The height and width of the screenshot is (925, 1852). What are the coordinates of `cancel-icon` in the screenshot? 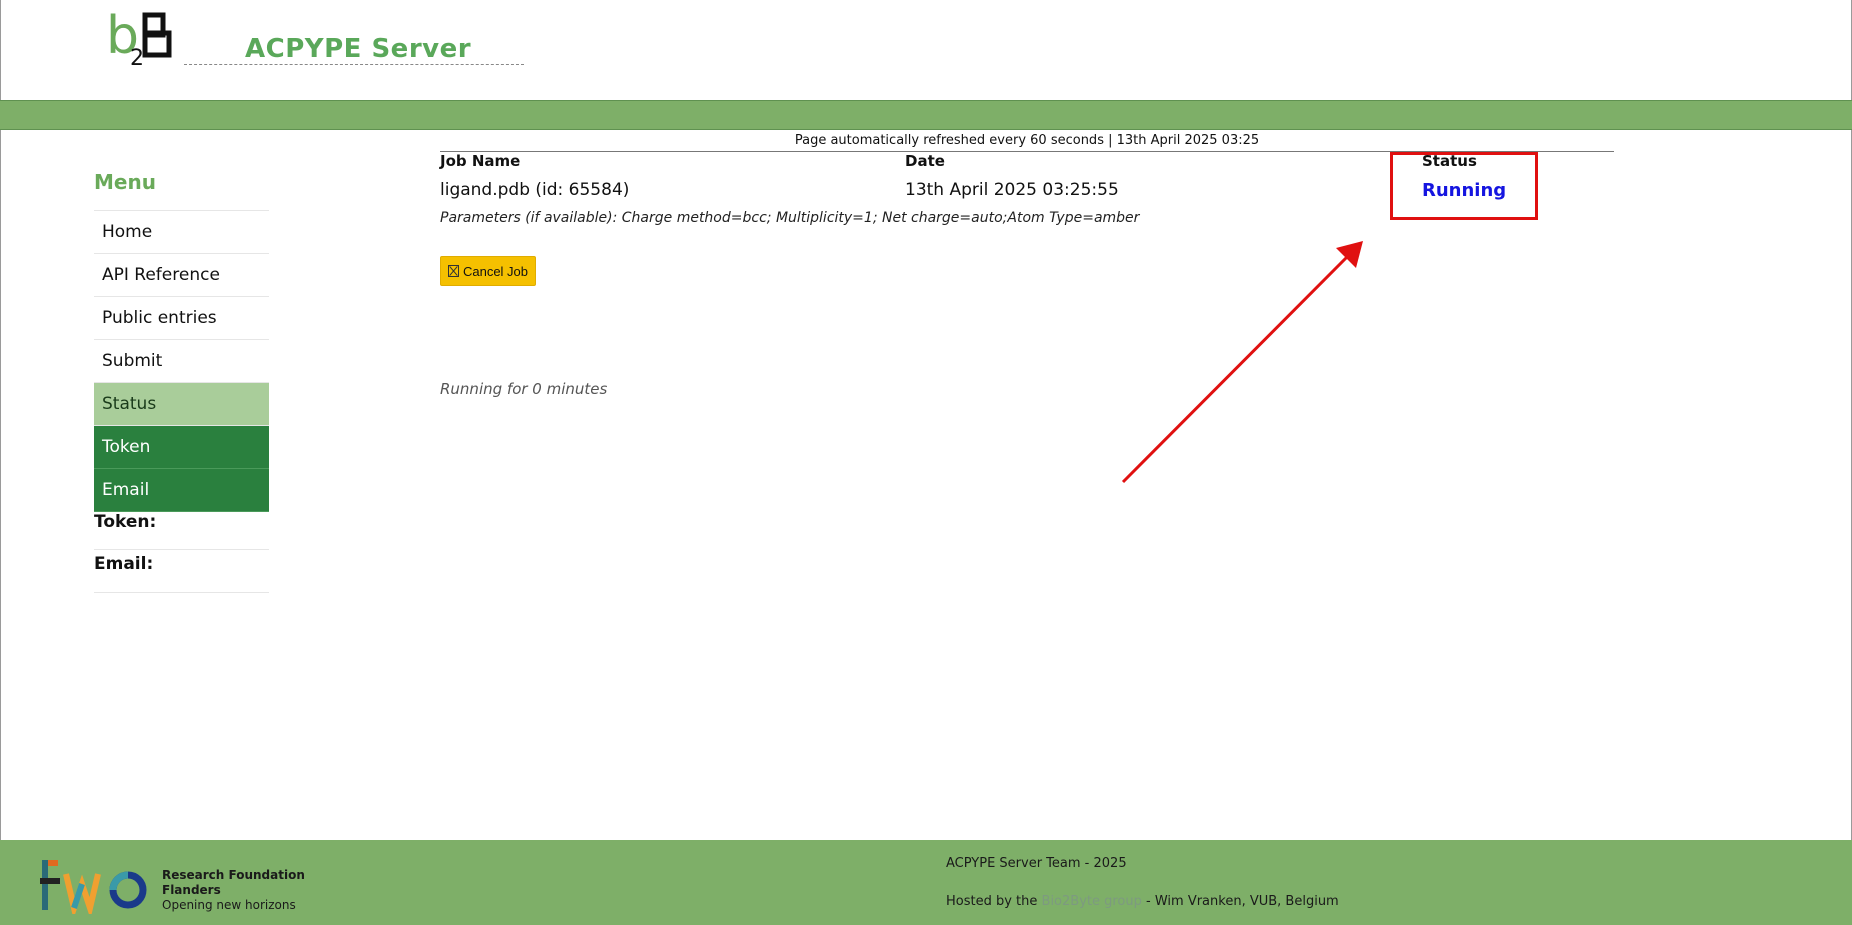 It's located at (453, 271).